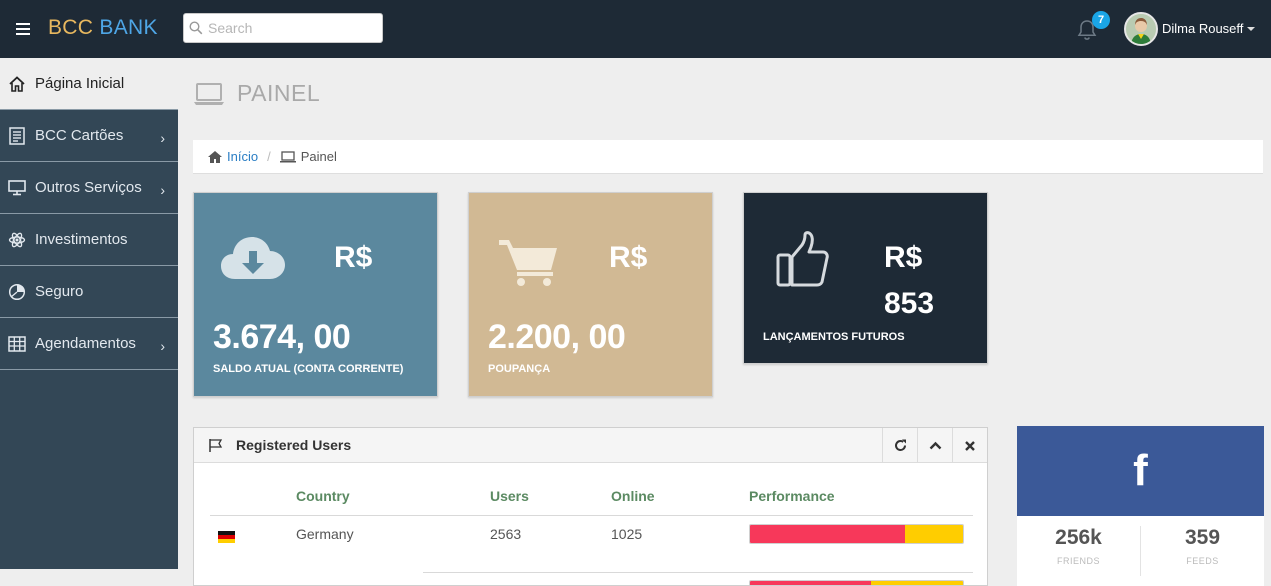 The width and height of the screenshot is (1271, 586). What do you see at coordinates (804, 262) in the screenshot?
I see `thumbs-up-icon` at bounding box center [804, 262].